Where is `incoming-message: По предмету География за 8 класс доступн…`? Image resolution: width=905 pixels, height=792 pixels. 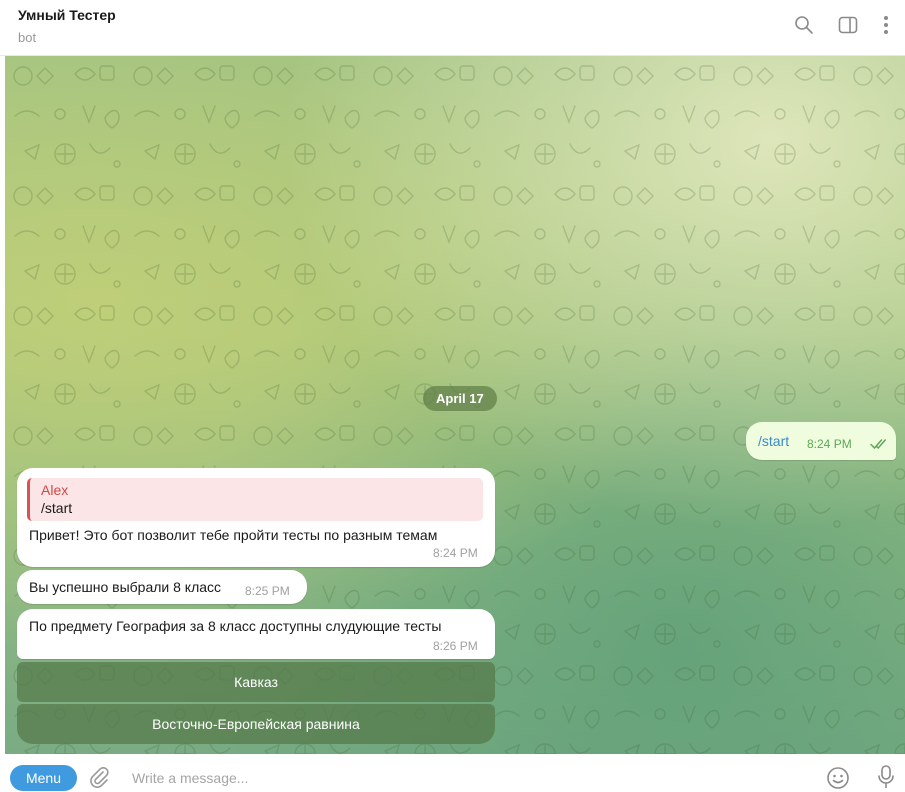
incoming-message: По предмету География за 8 класс доступн… is located at coordinates (256, 634).